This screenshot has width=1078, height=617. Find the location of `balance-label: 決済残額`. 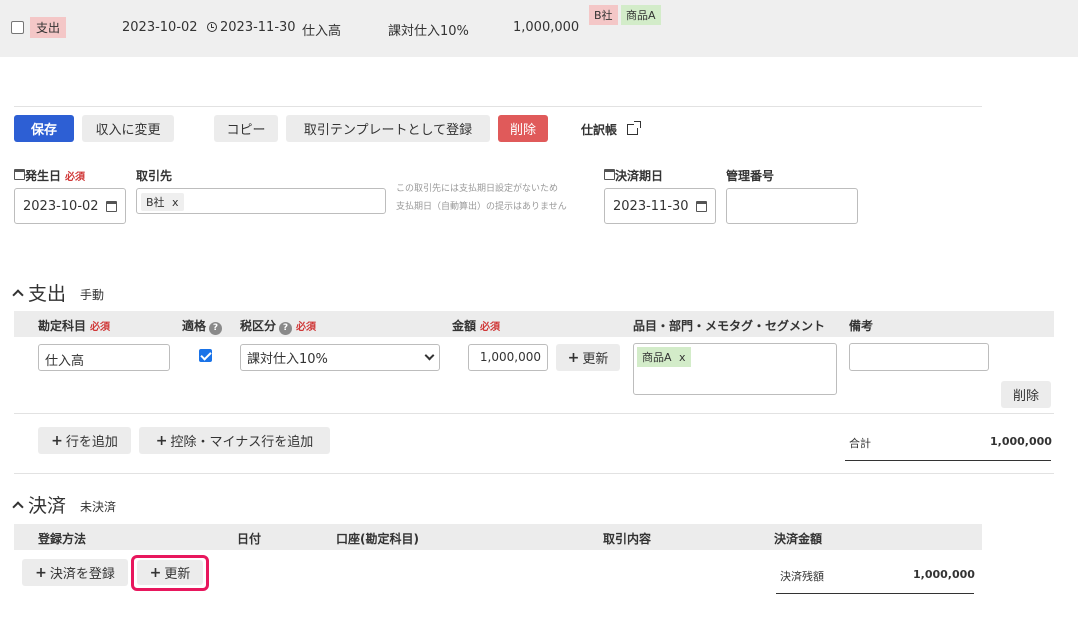

balance-label: 決済残額 is located at coordinates (802, 576).